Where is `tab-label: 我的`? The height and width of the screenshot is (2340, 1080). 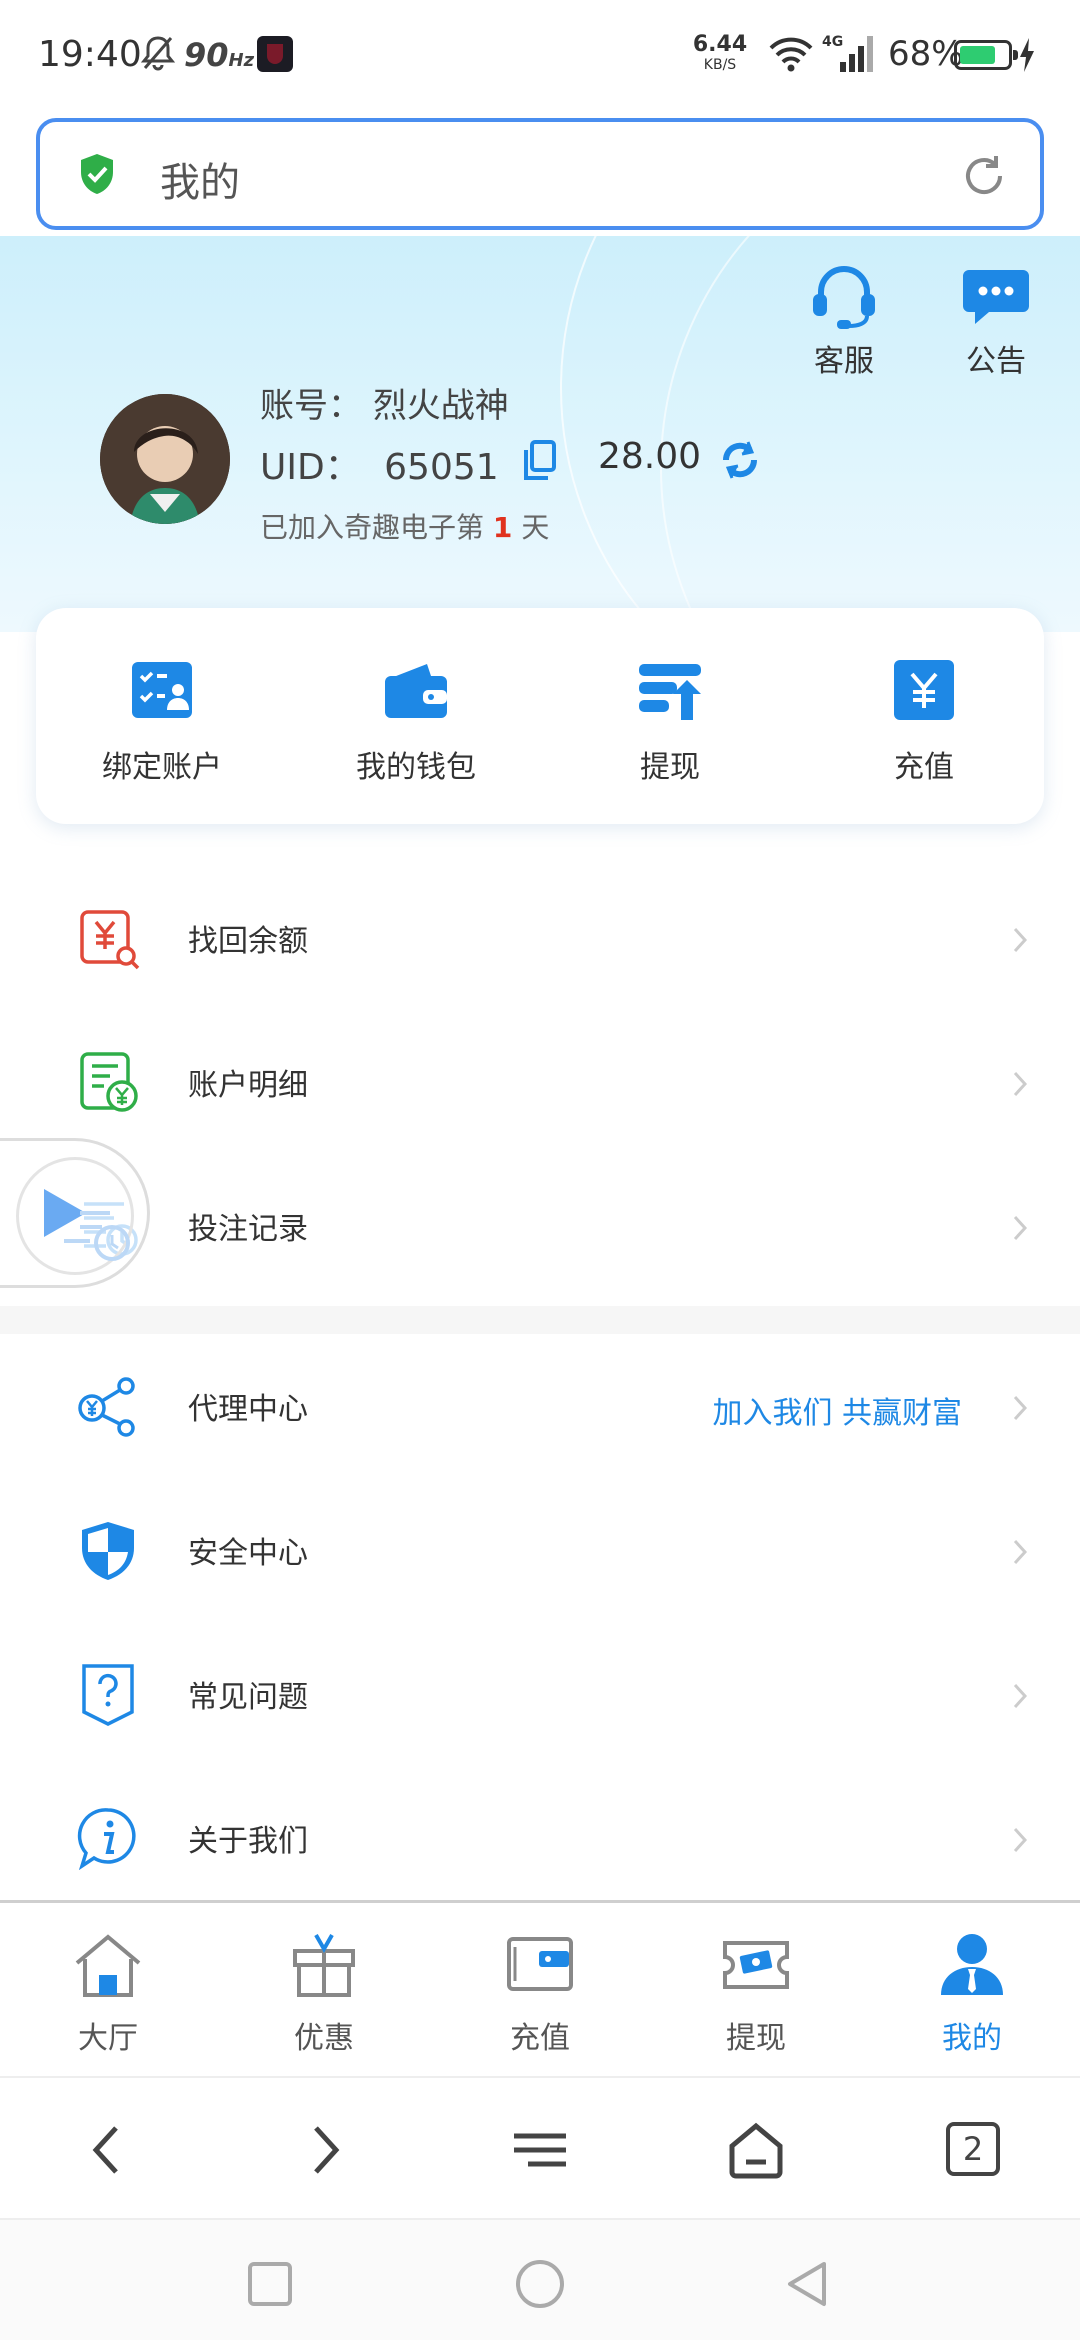 tab-label: 我的 is located at coordinates (972, 2038).